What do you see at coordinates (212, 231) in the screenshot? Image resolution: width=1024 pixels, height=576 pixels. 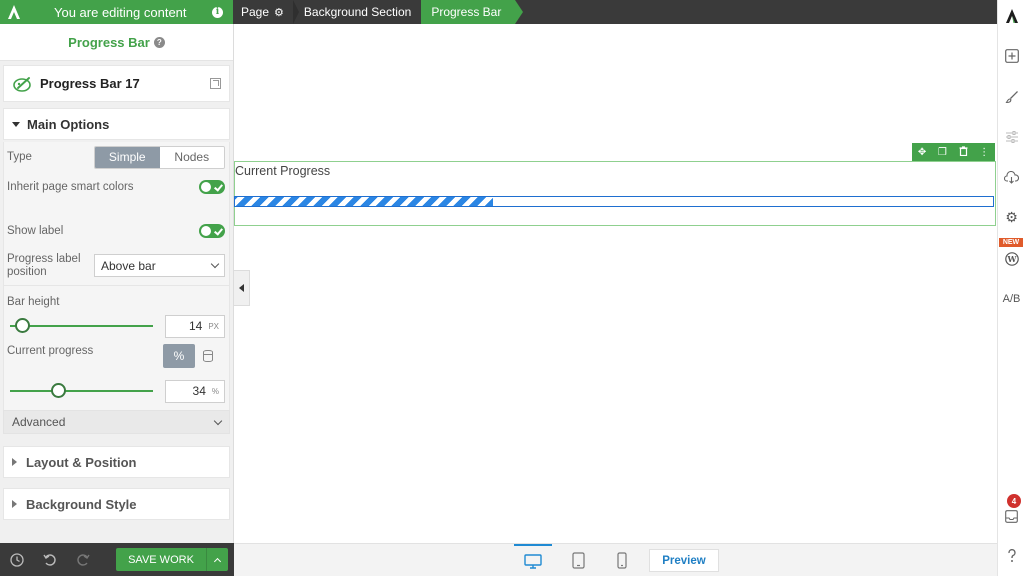 I see `show-label-toggle` at bounding box center [212, 231].